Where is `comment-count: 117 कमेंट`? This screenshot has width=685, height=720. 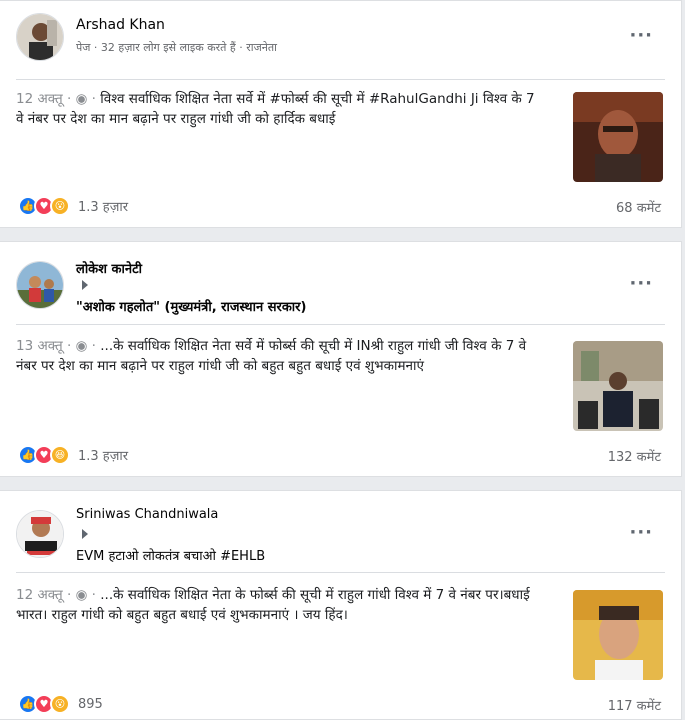 comment-count: 117 कमेंट is located at coordinates (634, 705).